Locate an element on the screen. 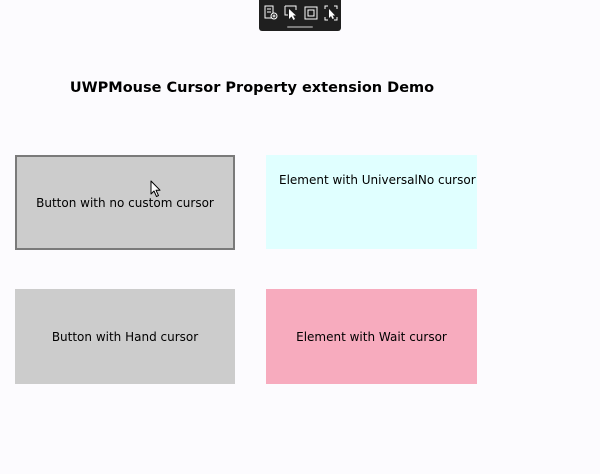 This screenshot has height=474, width=600. mouse-pointer-icon is located at coordinates (155, 188).